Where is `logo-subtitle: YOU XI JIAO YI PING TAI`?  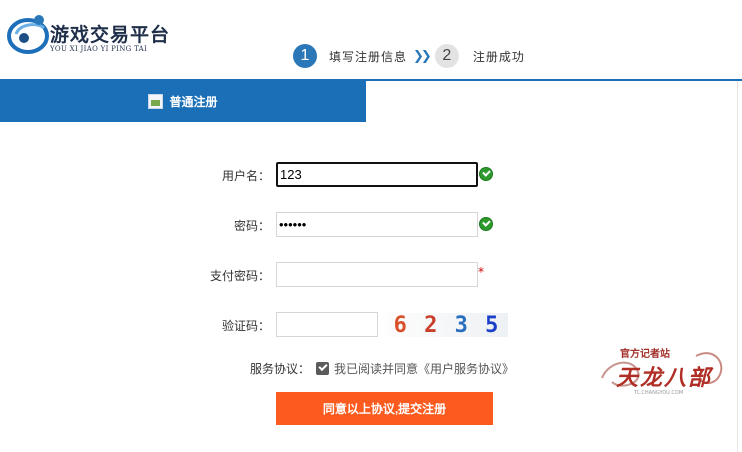 logo-subtitle: YOU XI JIAO YI PING TAI is located at coordinates (99, 49).